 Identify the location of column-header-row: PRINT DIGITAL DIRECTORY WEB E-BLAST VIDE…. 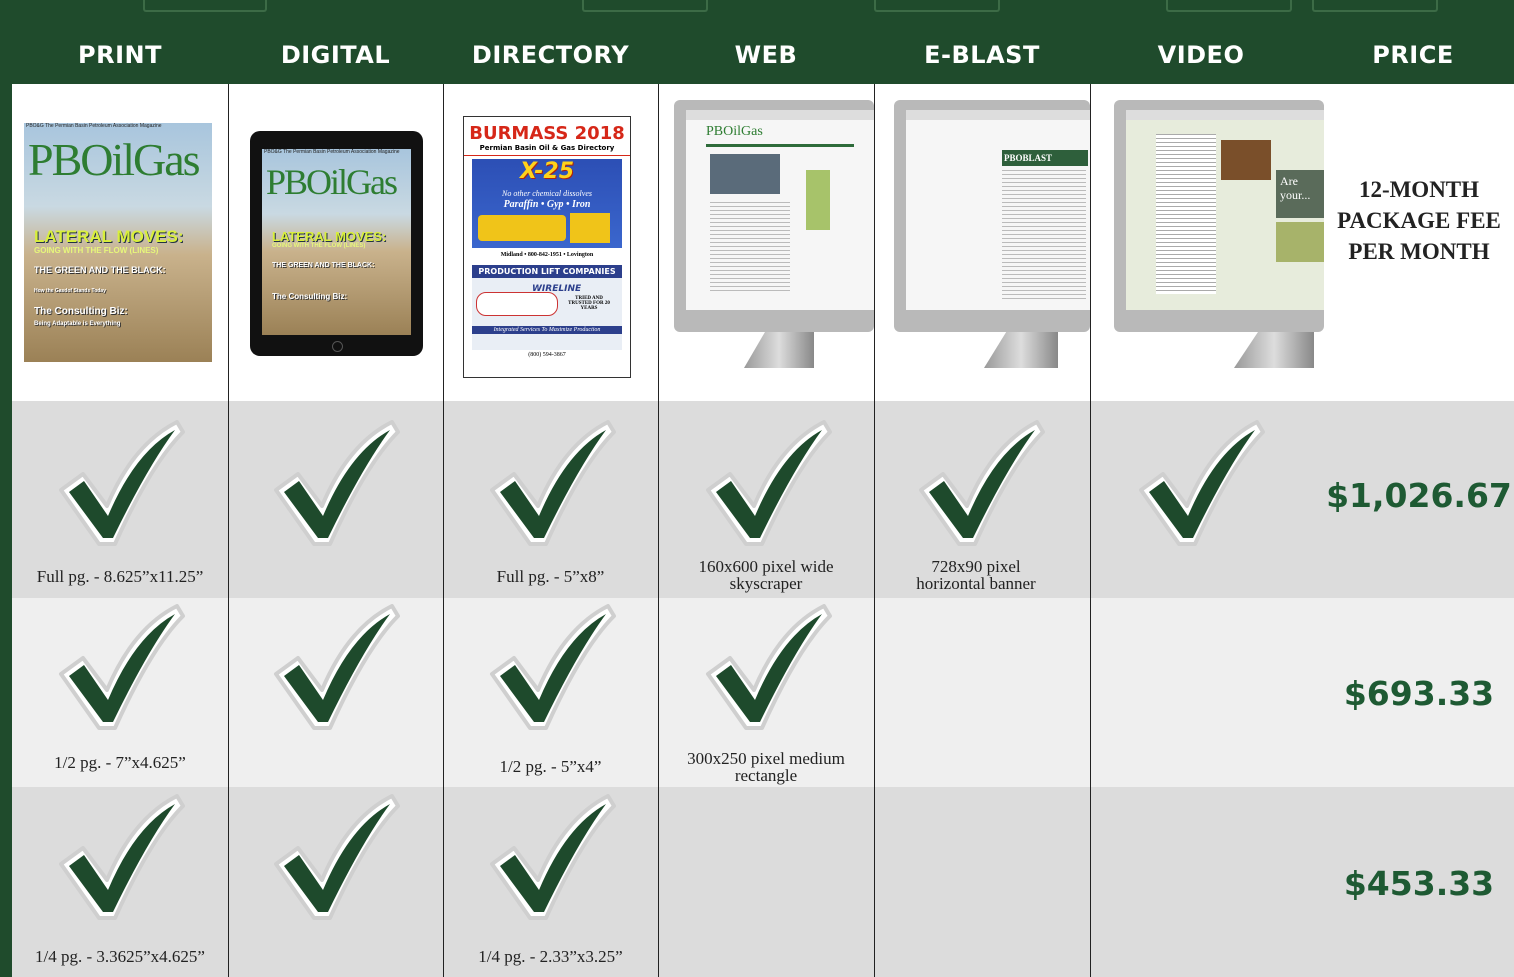
(757, 55).